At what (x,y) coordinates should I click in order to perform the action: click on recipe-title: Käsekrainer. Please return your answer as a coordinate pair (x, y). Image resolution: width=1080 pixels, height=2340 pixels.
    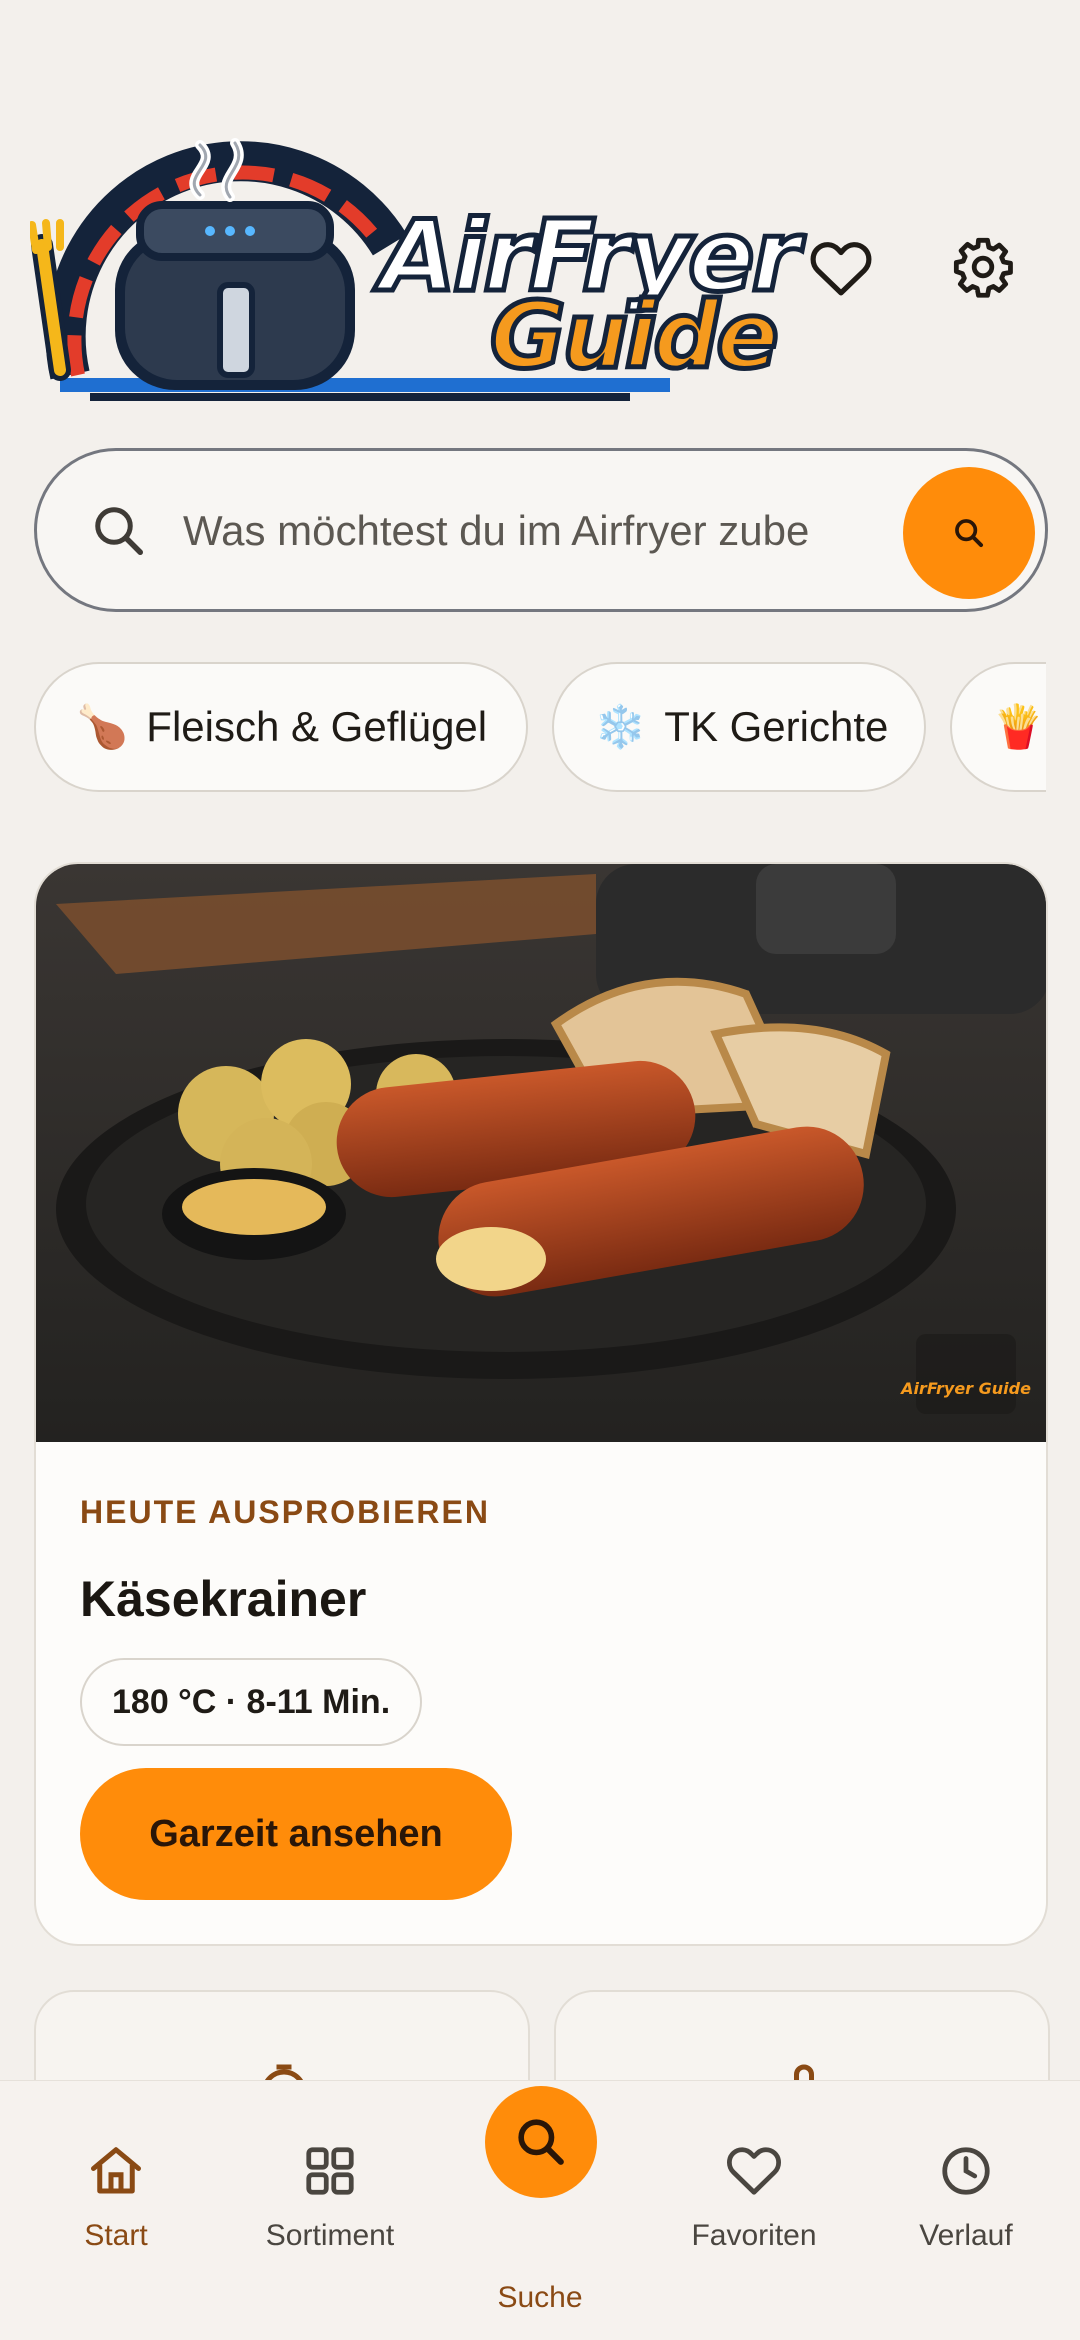
    Looking at the image, I should click on (223, 1599).